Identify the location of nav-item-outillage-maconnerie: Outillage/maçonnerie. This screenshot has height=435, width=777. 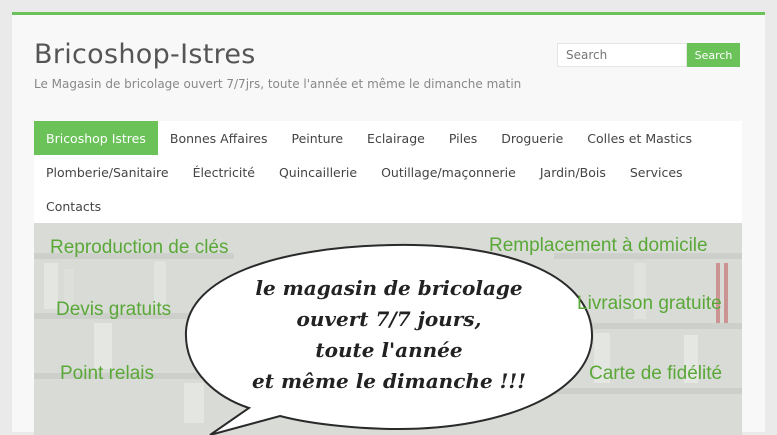
(448, 172).